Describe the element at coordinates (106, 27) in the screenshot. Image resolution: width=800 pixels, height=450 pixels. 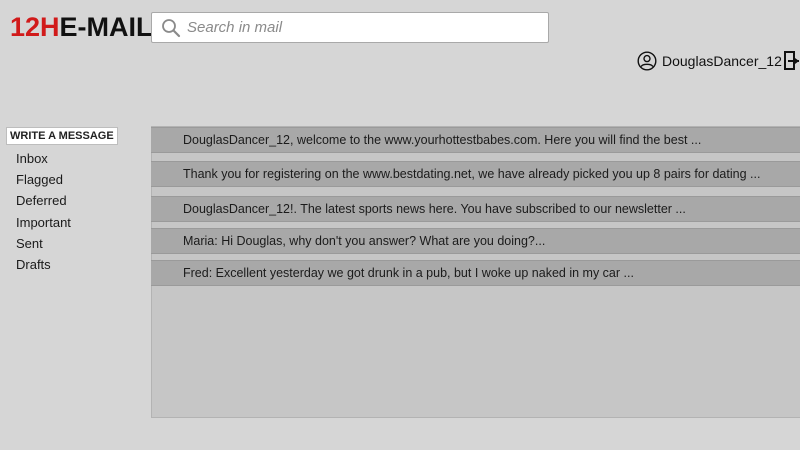
I see `logo-part-black: E-MAIL` at that location.